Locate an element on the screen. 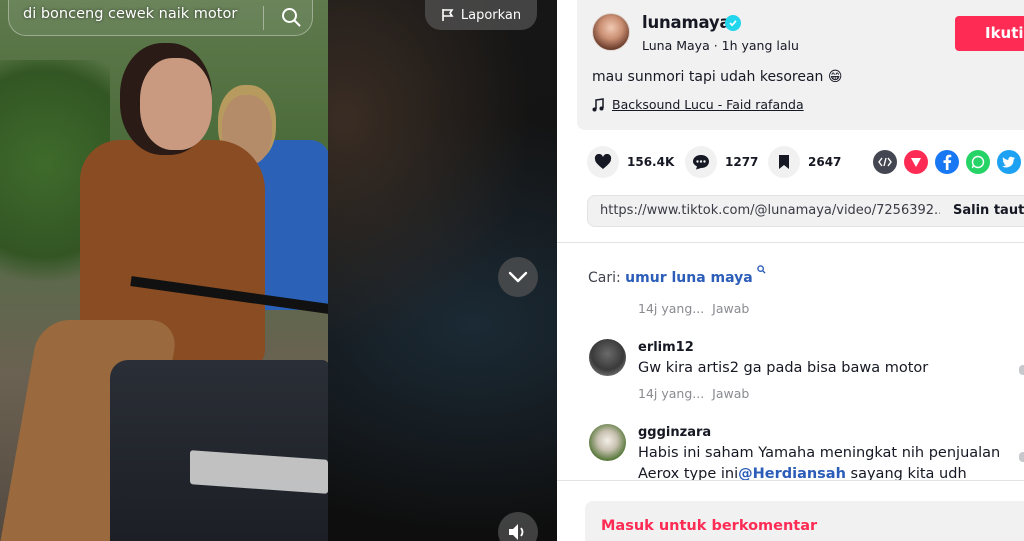 Image resolution: width=1024 pixels, height=541 pixels. save-button: 2647 is located at coordinates (804, 162).